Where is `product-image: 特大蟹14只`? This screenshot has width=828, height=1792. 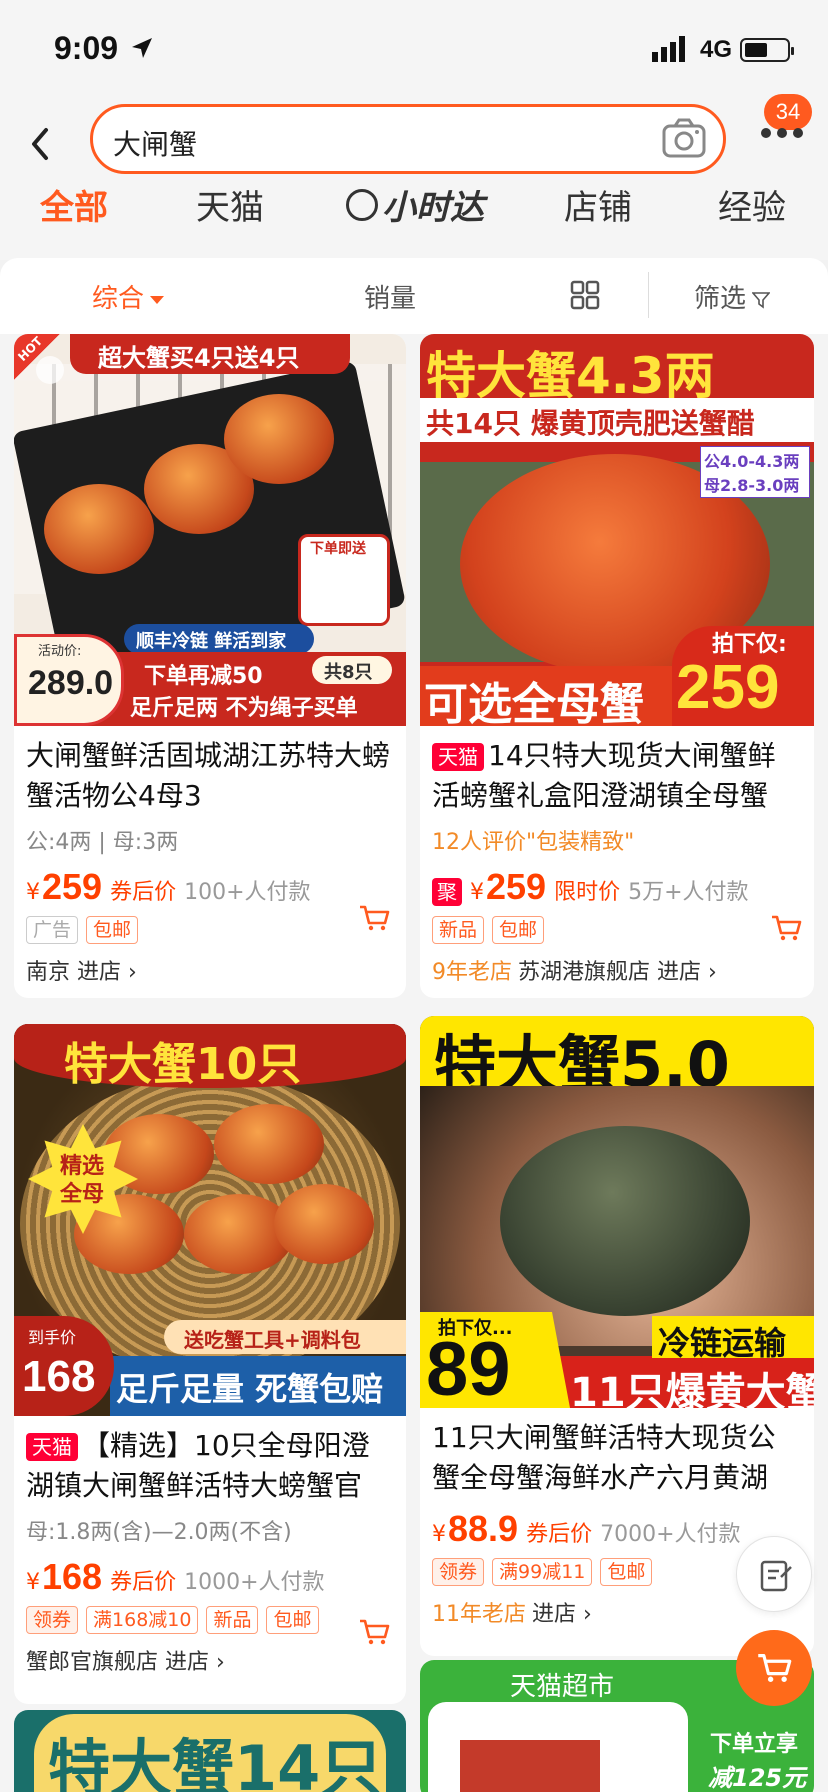 product-image: 特大蟹14只 is located at coordinates (210, 1751).